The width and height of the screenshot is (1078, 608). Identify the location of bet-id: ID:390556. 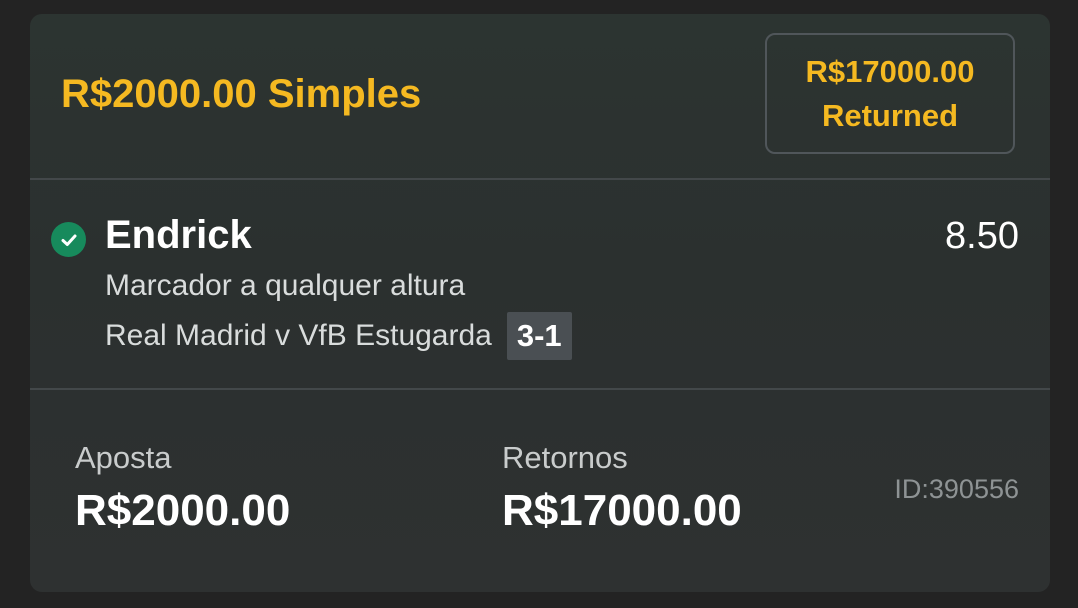
(956, 489).